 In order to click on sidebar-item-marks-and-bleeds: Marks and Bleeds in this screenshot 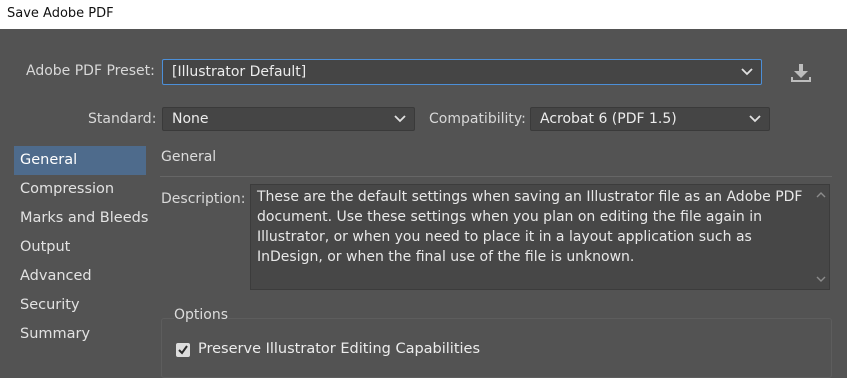, I will do `click(81, 218)`.